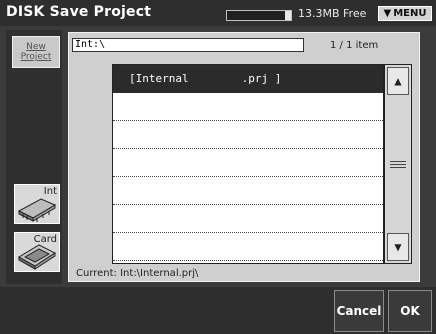  I want to click on item-count: 1 / 1 item, so click(354, 45).